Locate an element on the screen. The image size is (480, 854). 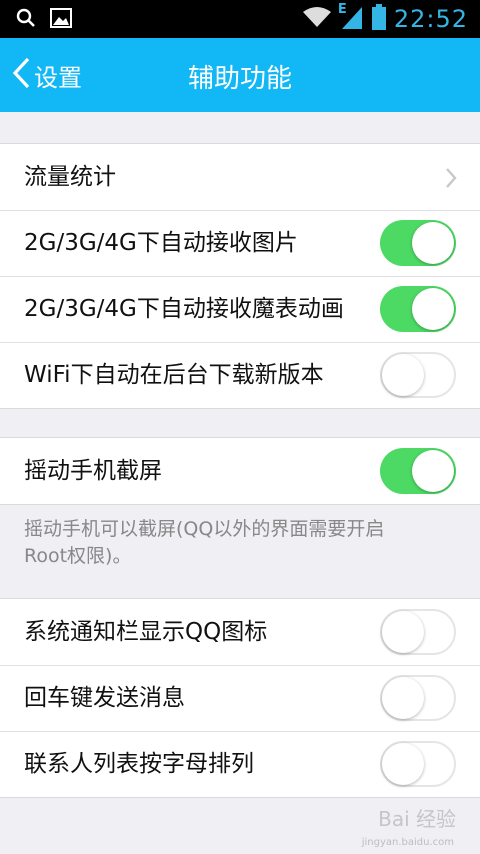
network-type-label: E is located at coordinates (342, 9).